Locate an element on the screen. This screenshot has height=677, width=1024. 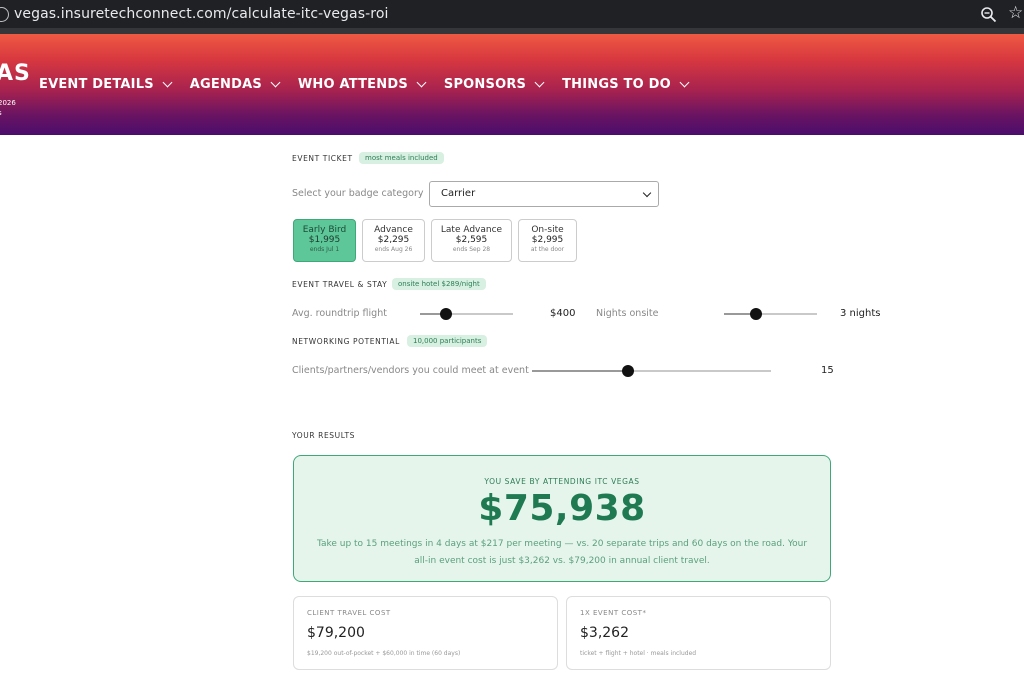
card-label: CLIENT TRAVEL COST is located at coordinates (349, 613).